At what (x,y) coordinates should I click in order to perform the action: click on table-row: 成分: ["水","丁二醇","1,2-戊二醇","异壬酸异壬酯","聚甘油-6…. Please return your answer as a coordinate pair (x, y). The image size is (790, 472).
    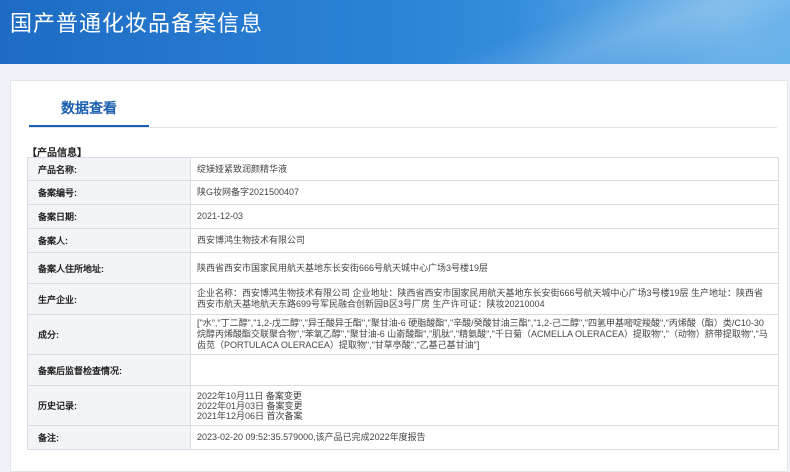
    Looking at the image, I should click on (403, 334).